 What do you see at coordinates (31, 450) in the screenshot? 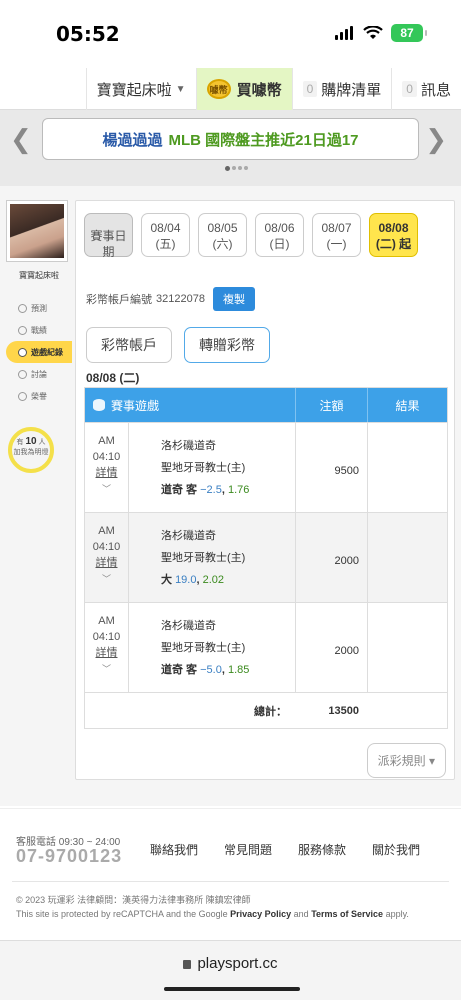
I see `lightbulb-followers: 有 10 人 加我為明燈` at bounding box center [31, 450].